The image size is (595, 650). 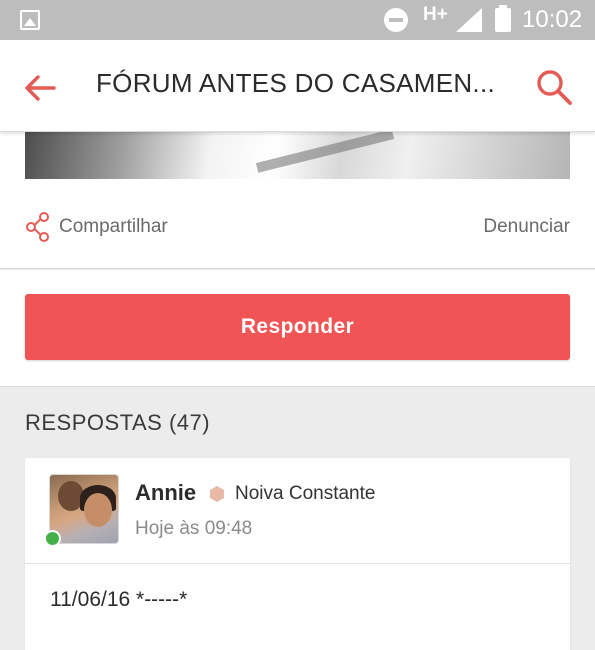 What do you see at coordinates (305, 493) in the screenshot?
I see `reply-author-rank: Noiva Constante` at bounding box center [305, 493].